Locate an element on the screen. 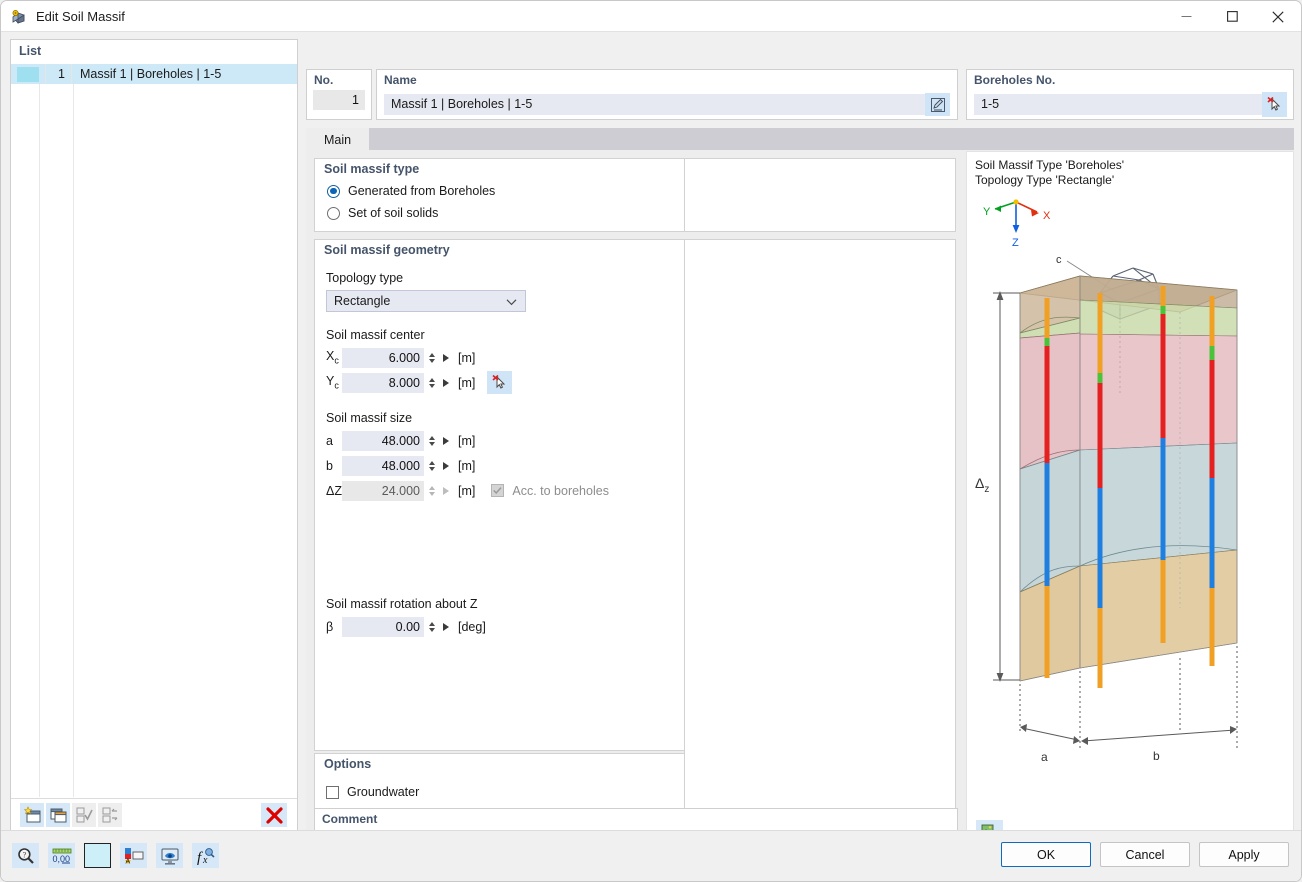 Image resolution: width=1302 pixels, height=882 pixels. dimension-delta-z is located at coordinates (1006, 486).